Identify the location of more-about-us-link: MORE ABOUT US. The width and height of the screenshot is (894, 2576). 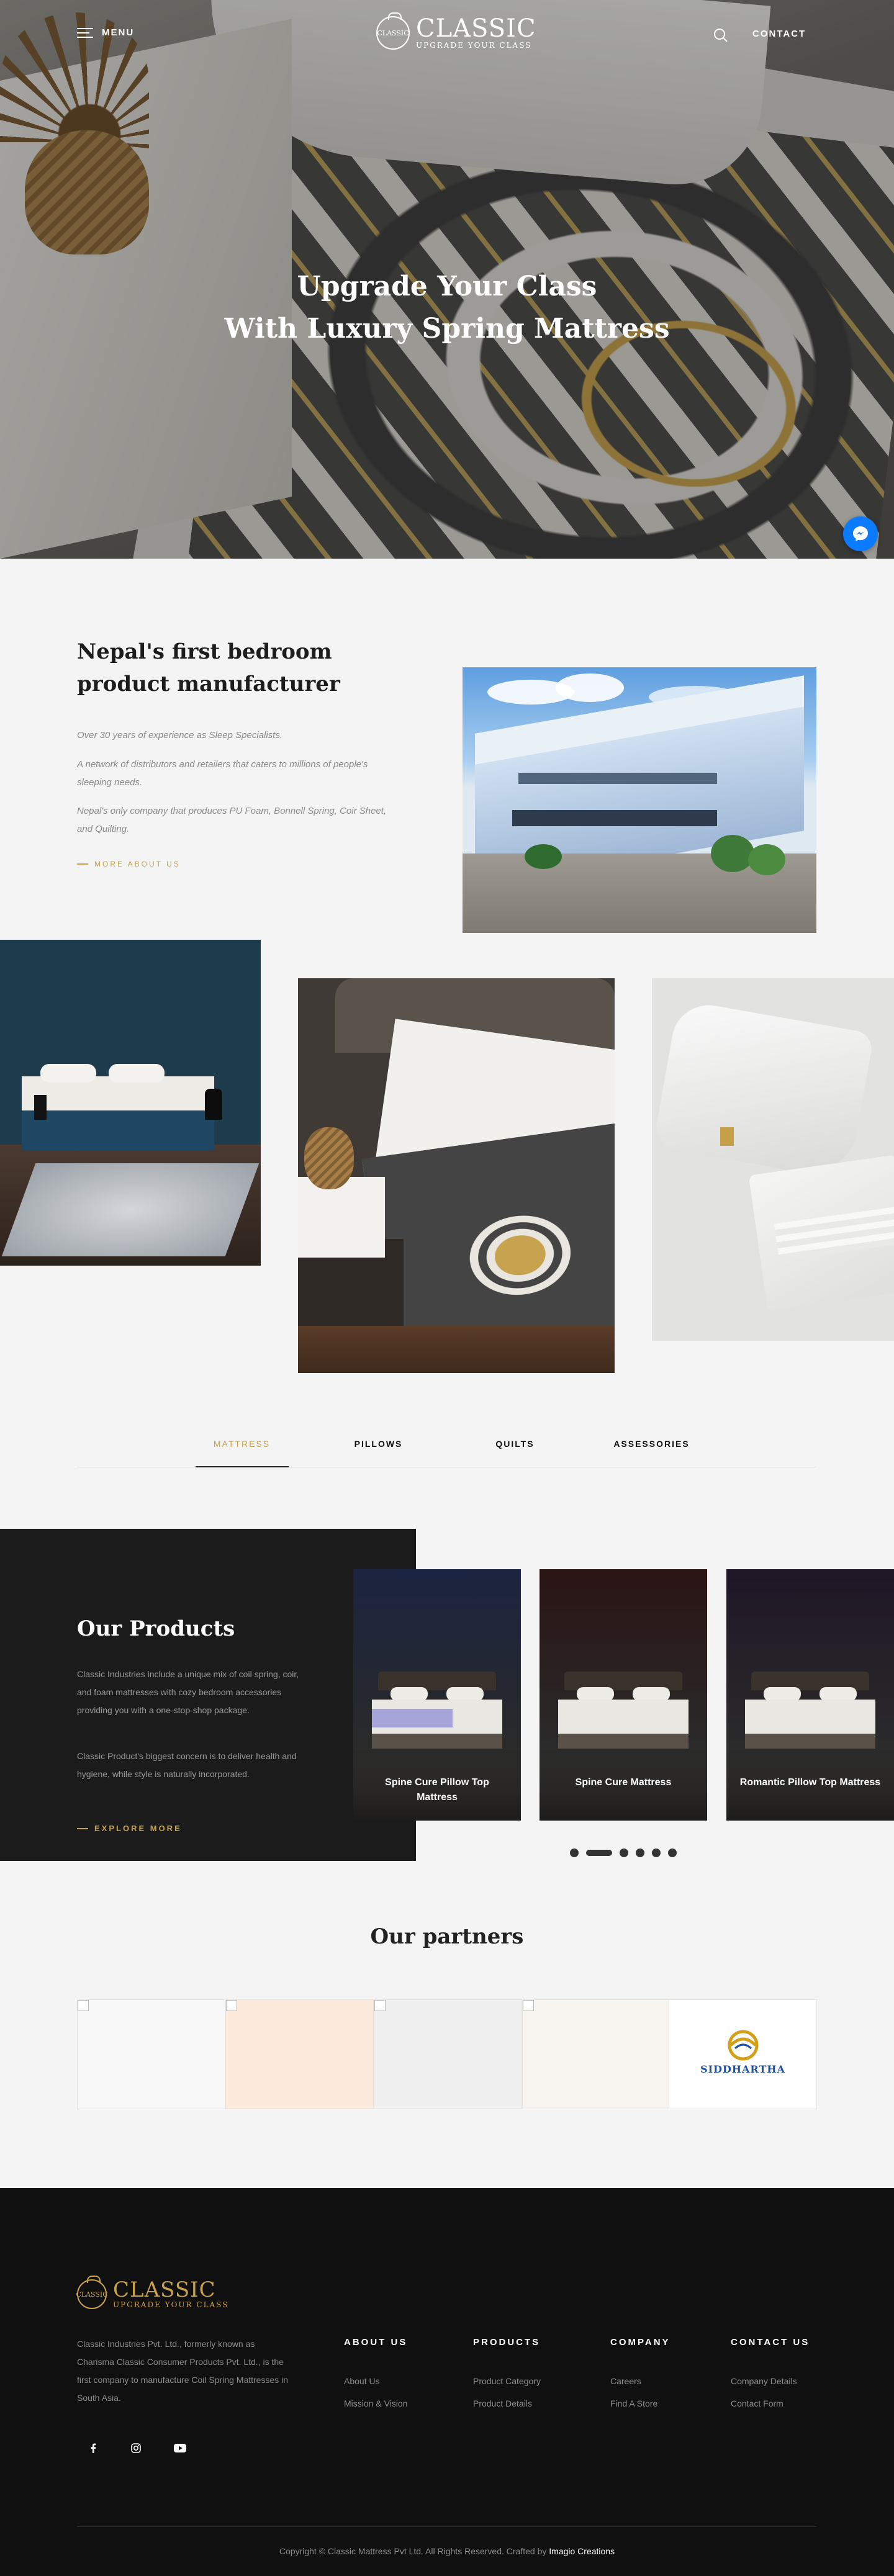
(129, 864).